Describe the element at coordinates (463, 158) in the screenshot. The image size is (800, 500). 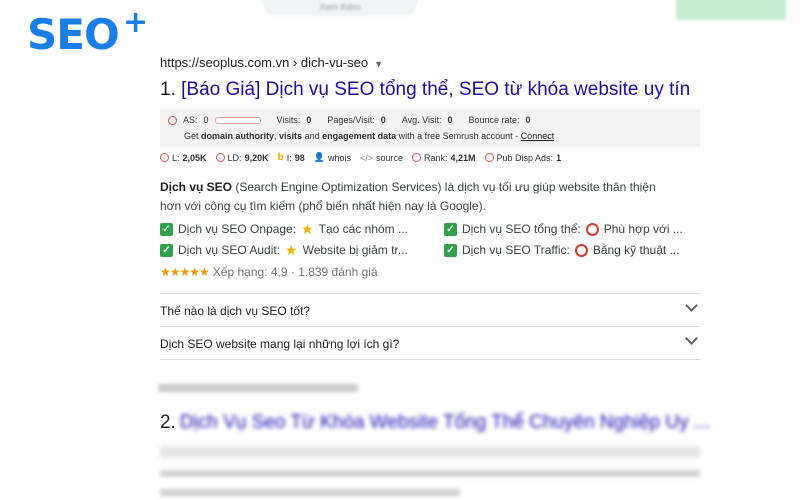
I see `rank-value: 4,21M` at that location.